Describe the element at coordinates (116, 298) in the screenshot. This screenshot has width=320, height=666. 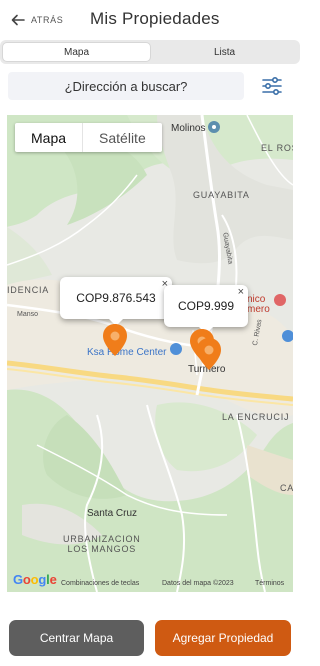
I see `marker-price: COP9.876.543` at that location.